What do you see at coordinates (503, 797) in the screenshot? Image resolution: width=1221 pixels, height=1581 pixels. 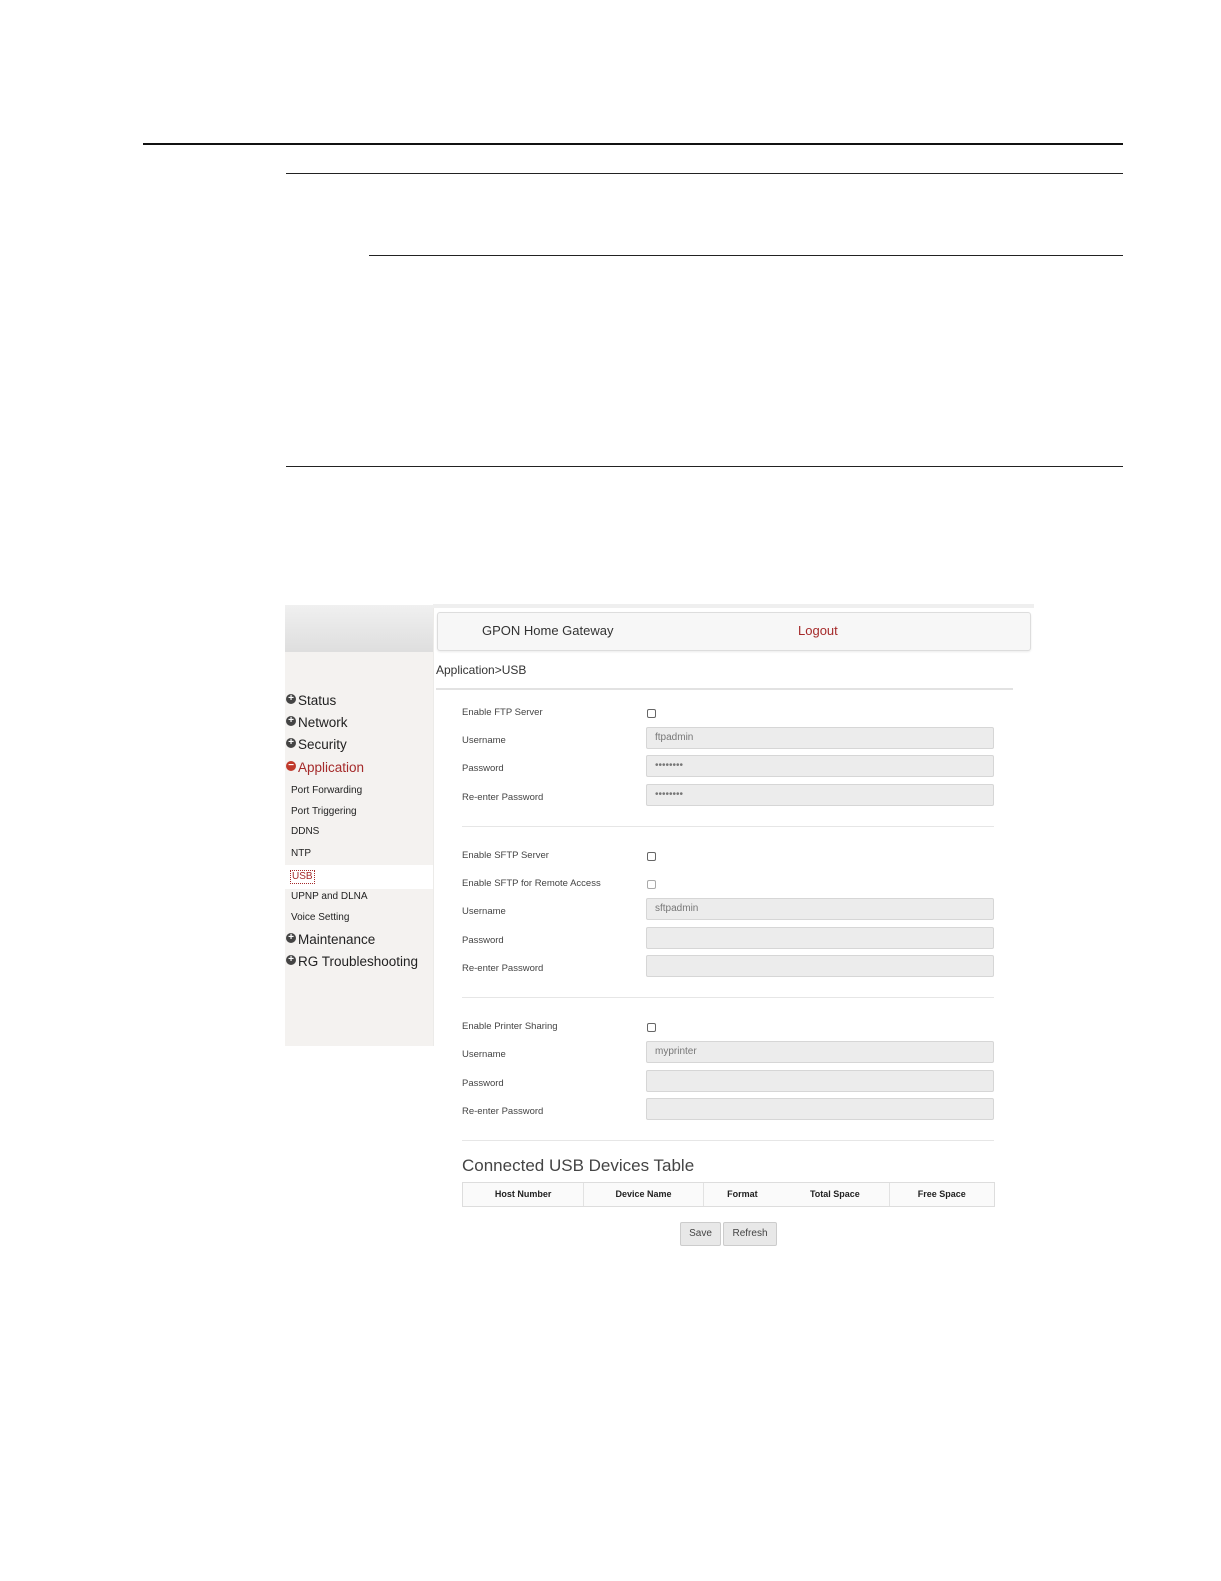 I see `ftp-reenter-label: Re-enter Password` at bounding box center [503, 797].